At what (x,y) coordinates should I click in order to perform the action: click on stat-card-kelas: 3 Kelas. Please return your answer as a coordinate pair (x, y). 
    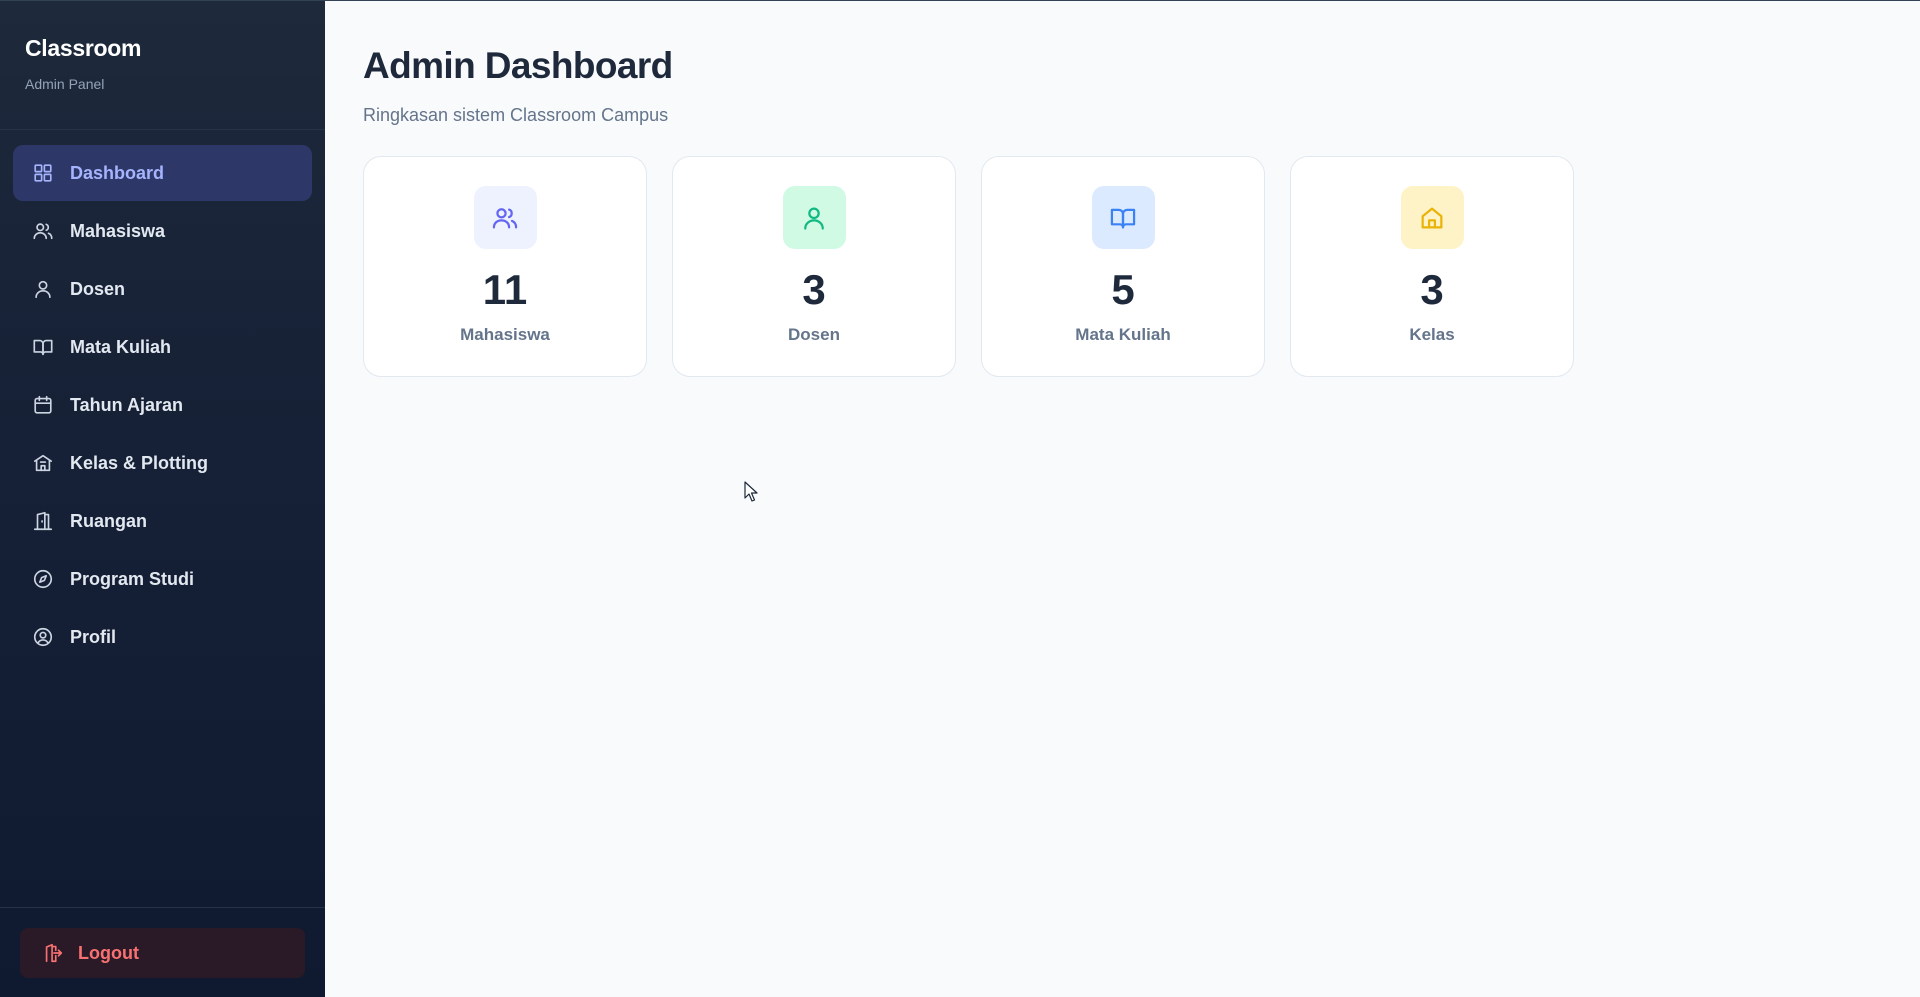
    Looking at the image, I should click on (1432, 266).